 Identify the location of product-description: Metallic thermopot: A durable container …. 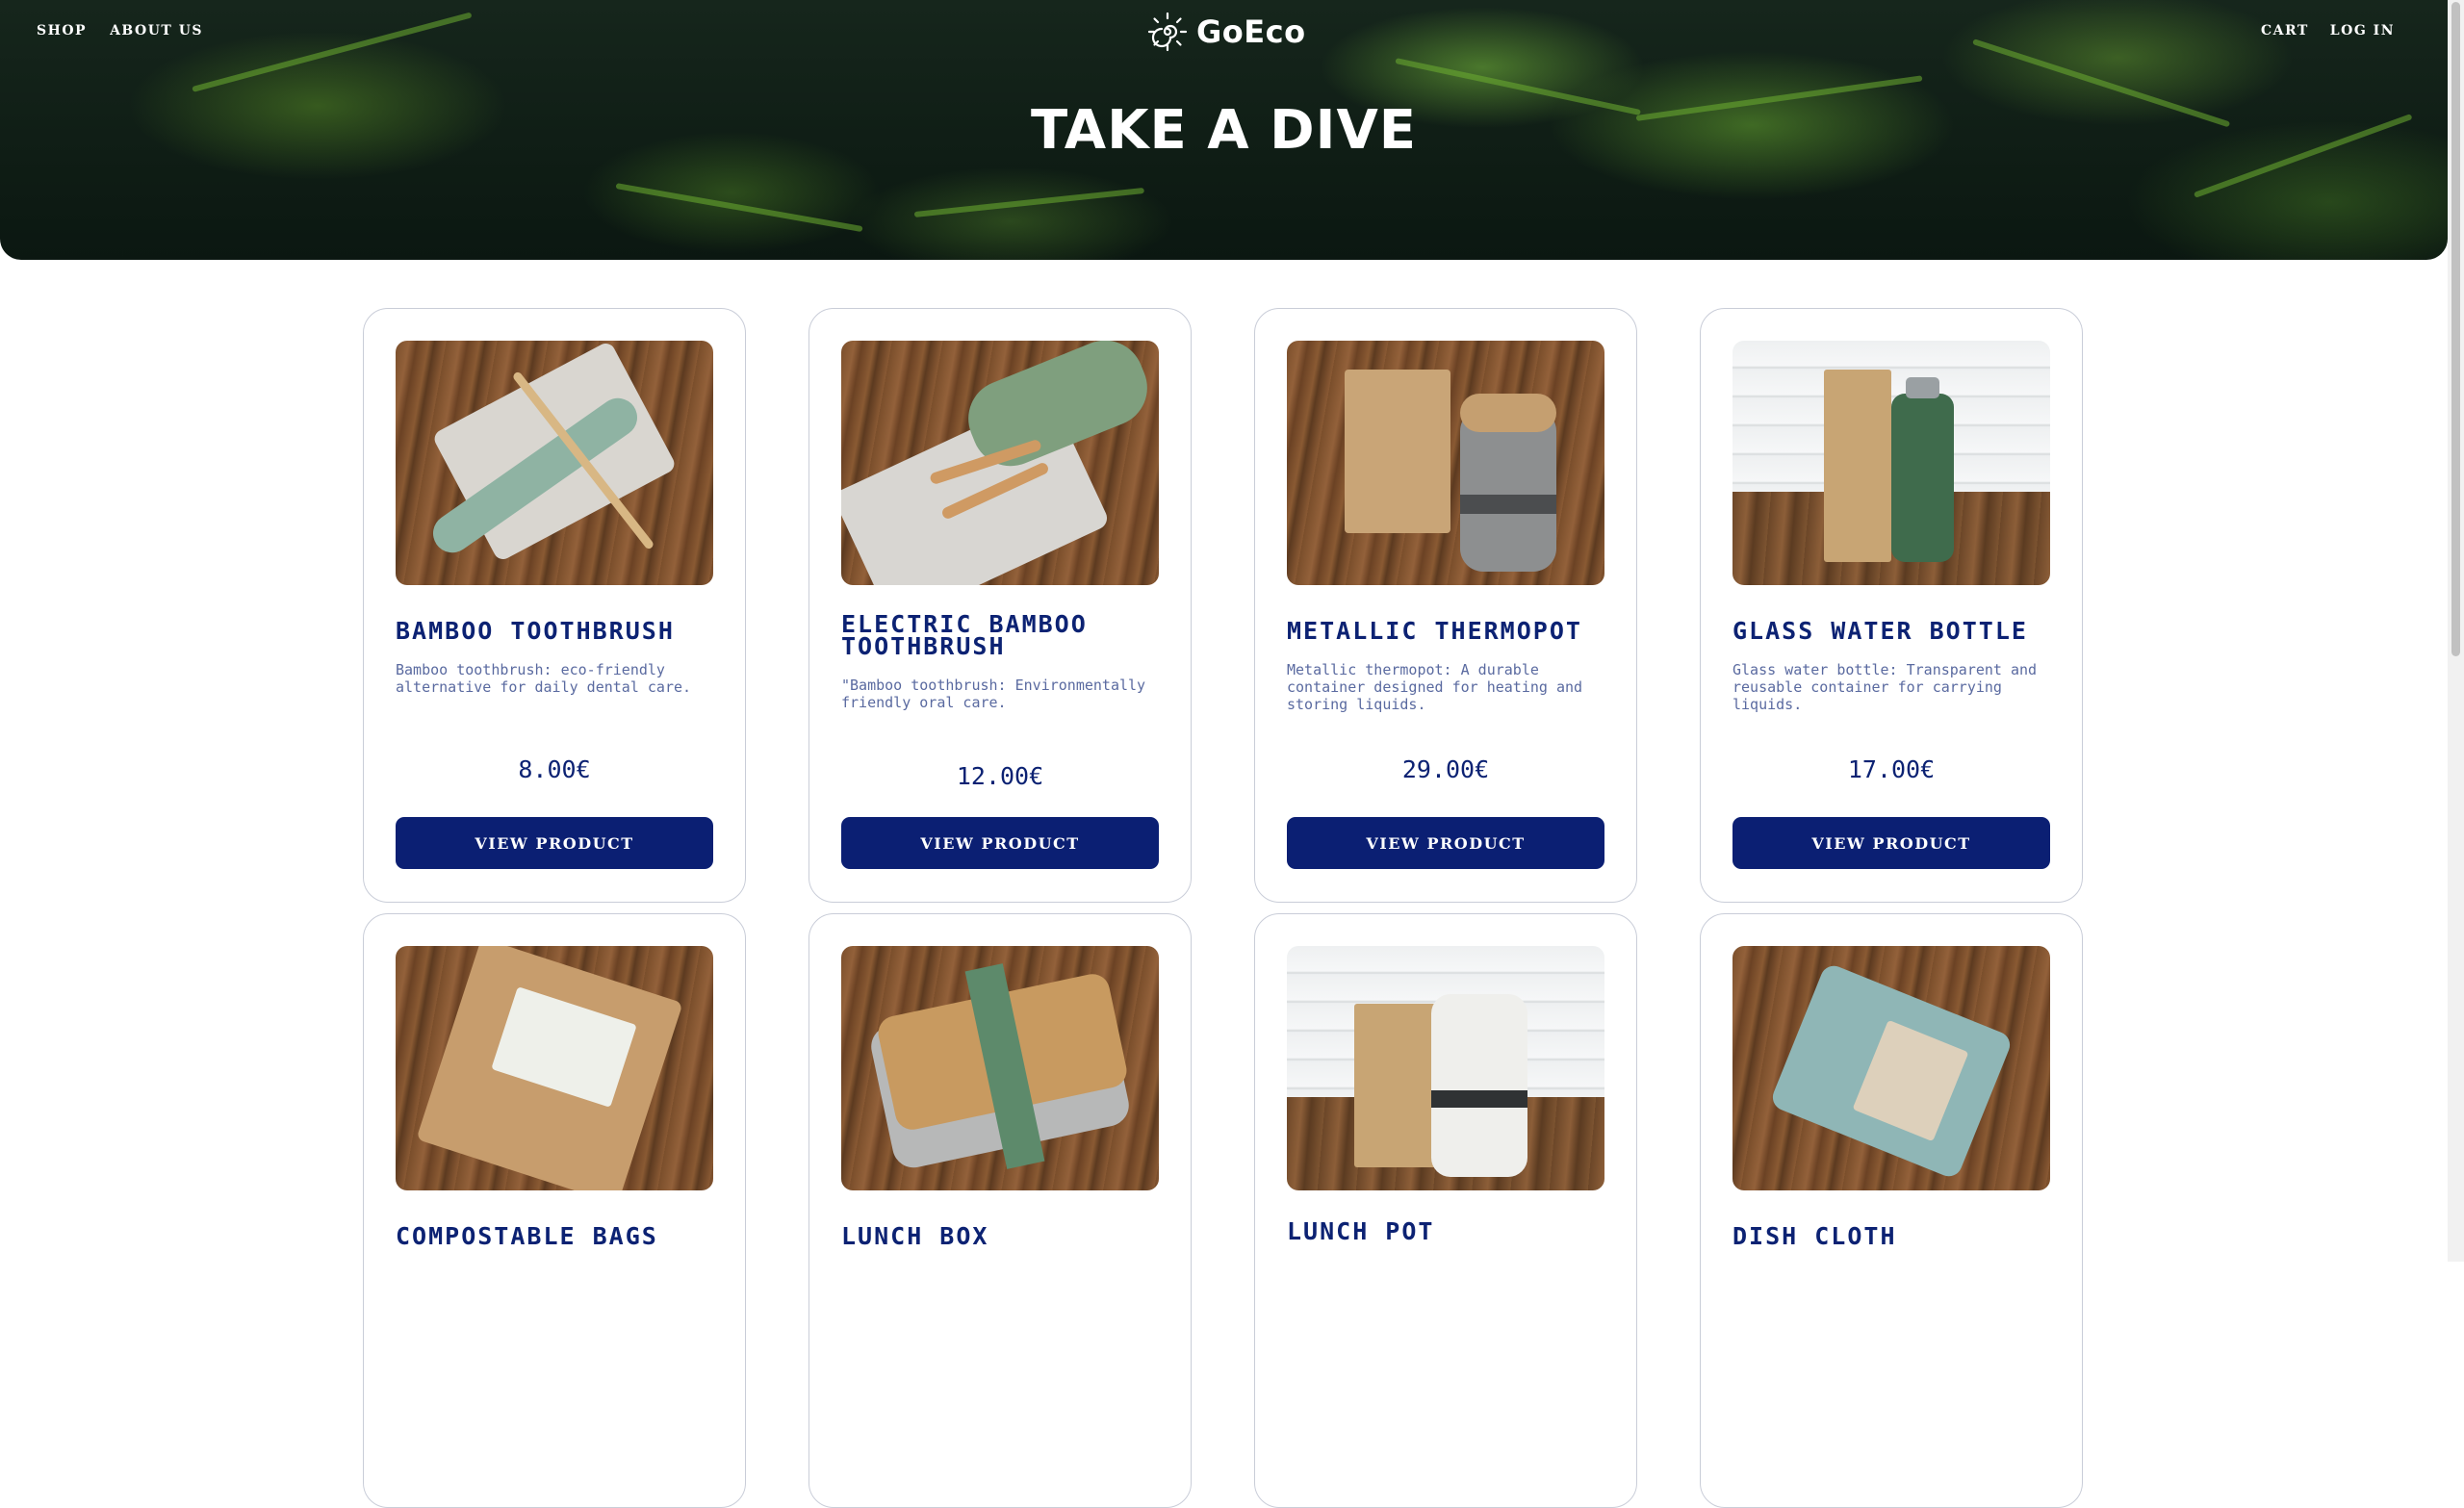
(1435, 687).